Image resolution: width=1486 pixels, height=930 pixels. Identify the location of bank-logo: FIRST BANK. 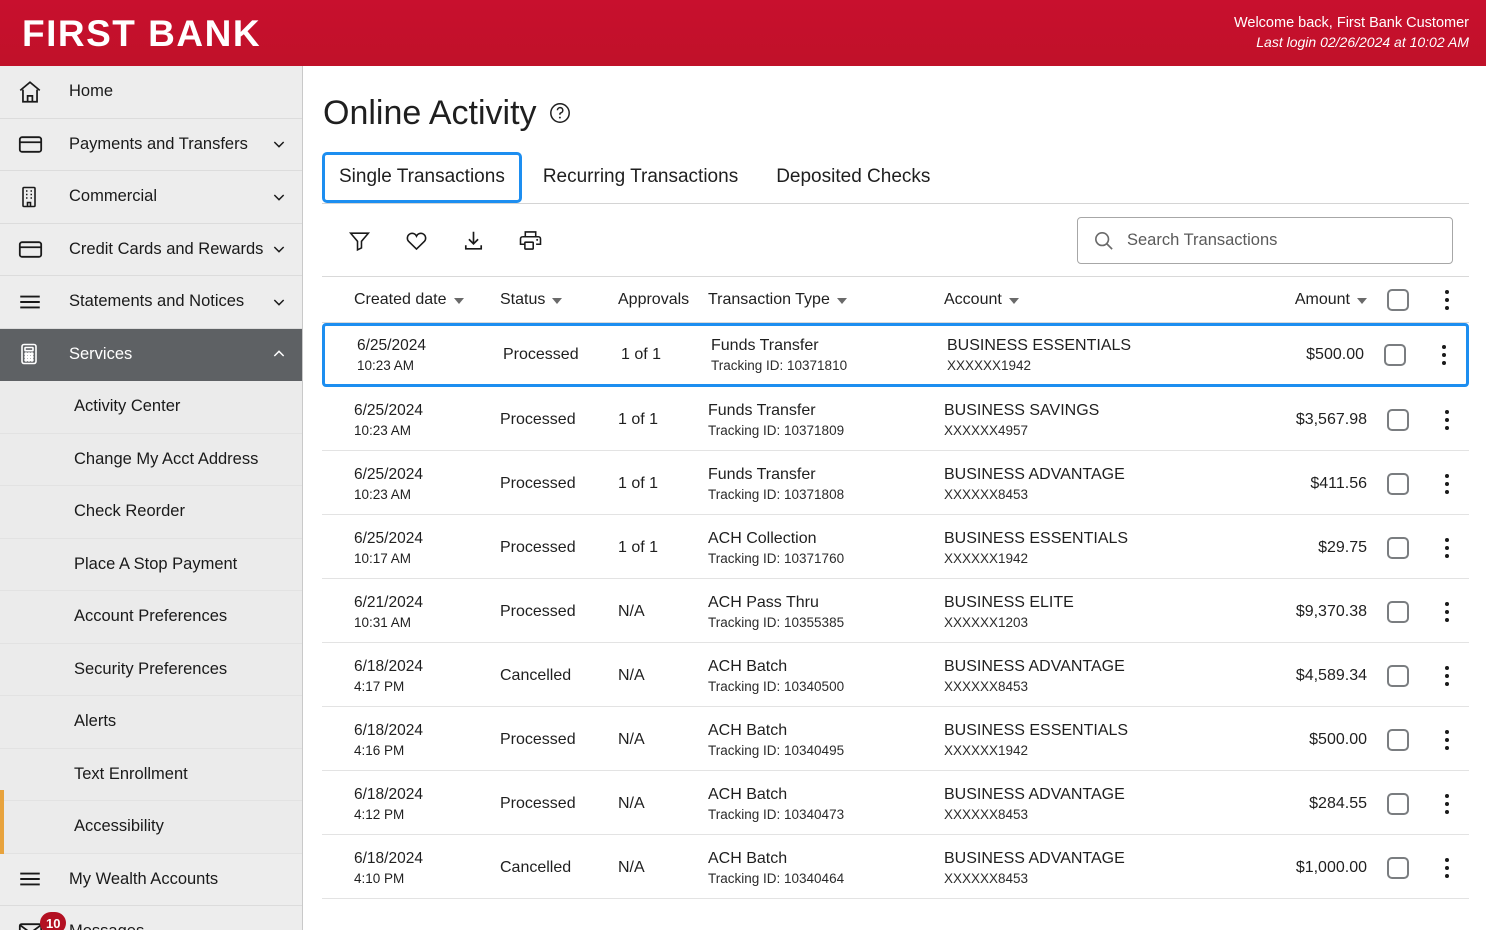
(141, 33).